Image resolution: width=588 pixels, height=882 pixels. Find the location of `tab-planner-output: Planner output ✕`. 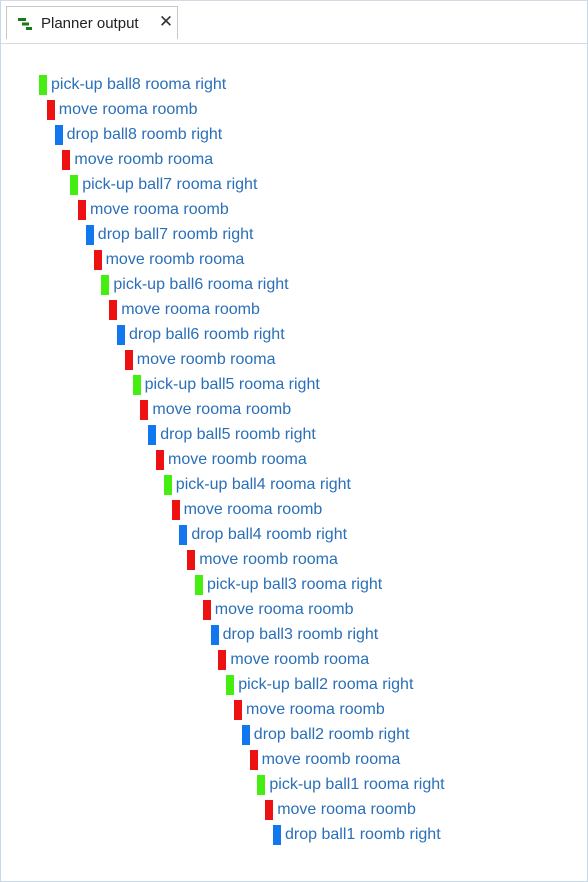

tab-planner-output: Planner output ✕ is located at coordinates (92, 22).